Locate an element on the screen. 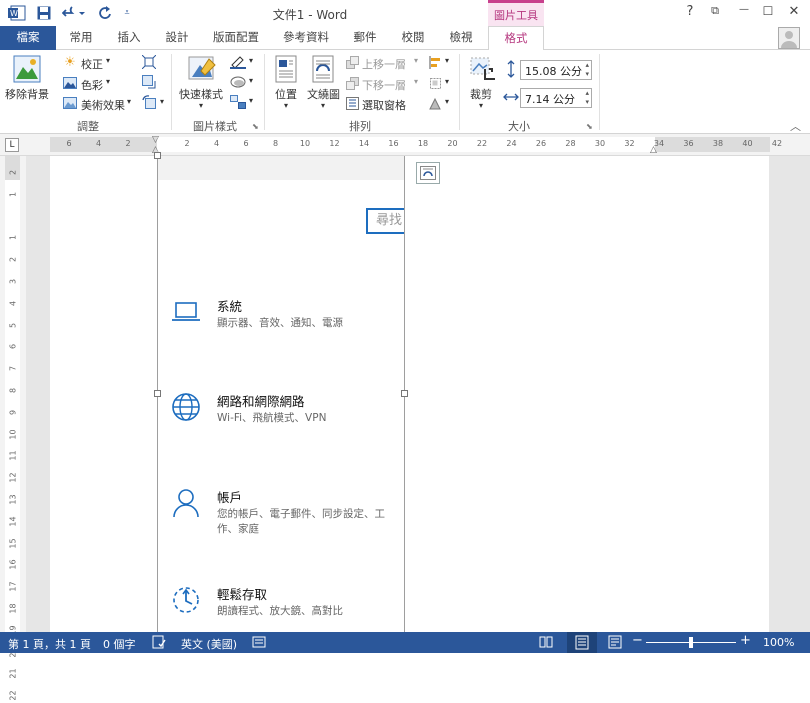 This screenshot has width=810, height=703. tab-view: 檢視 is located at coordinates (461, 38).